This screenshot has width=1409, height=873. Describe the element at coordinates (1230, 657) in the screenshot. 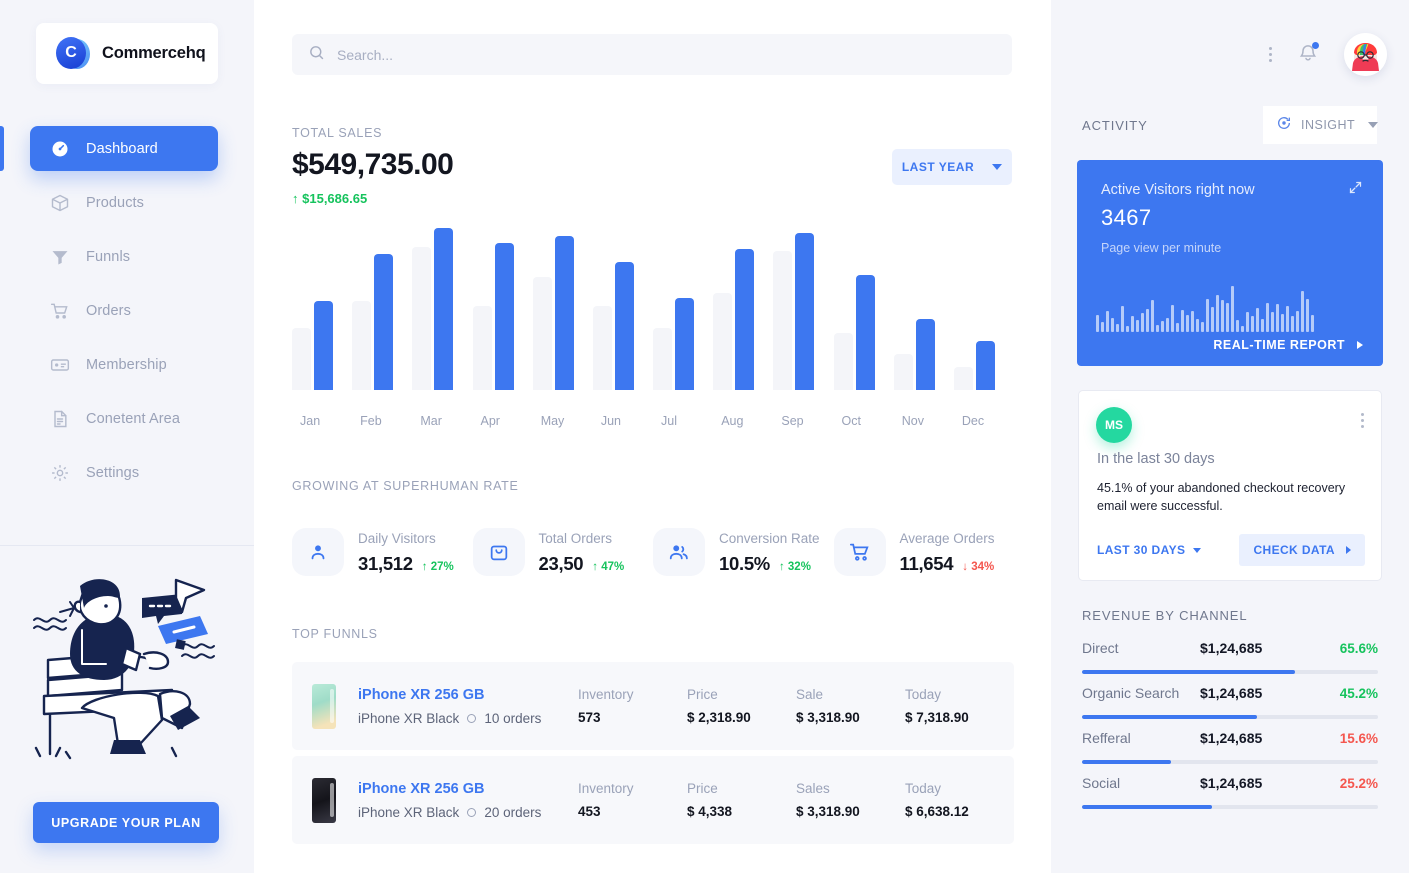

I see `channel-row-direct: Direct $1,24,685 65.6%` at that location.